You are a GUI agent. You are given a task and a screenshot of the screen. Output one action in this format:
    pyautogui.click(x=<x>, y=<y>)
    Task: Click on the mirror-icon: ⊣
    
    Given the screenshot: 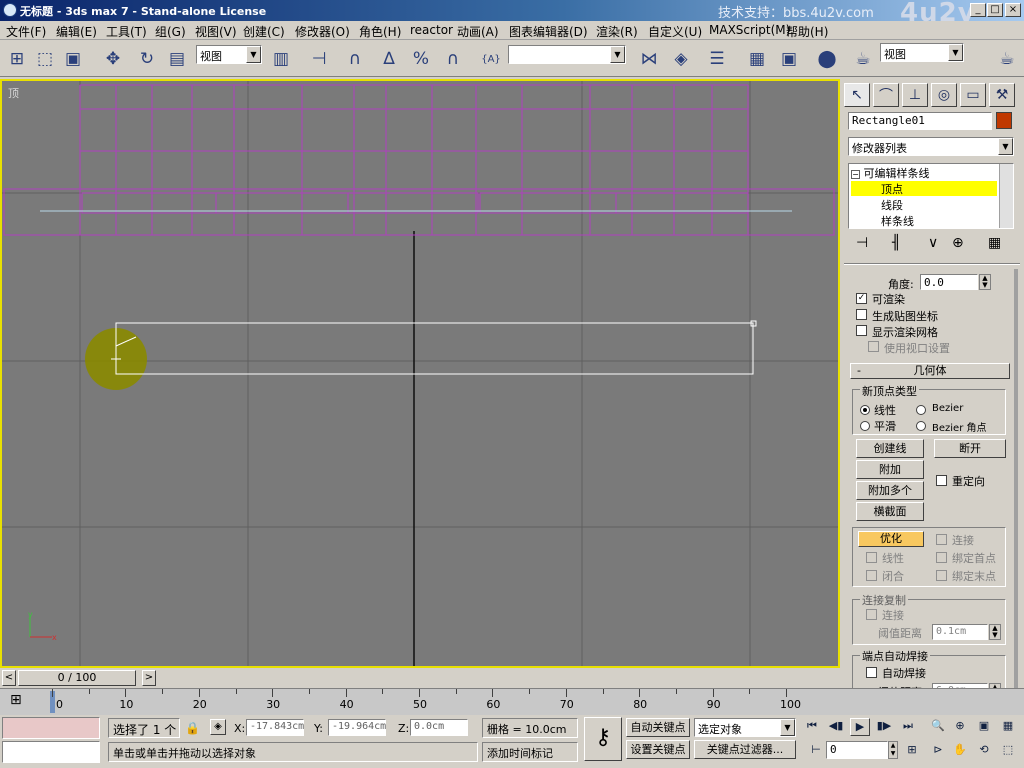 What is the action you would take?
    pyautogui.click(x=319, y=59)
    